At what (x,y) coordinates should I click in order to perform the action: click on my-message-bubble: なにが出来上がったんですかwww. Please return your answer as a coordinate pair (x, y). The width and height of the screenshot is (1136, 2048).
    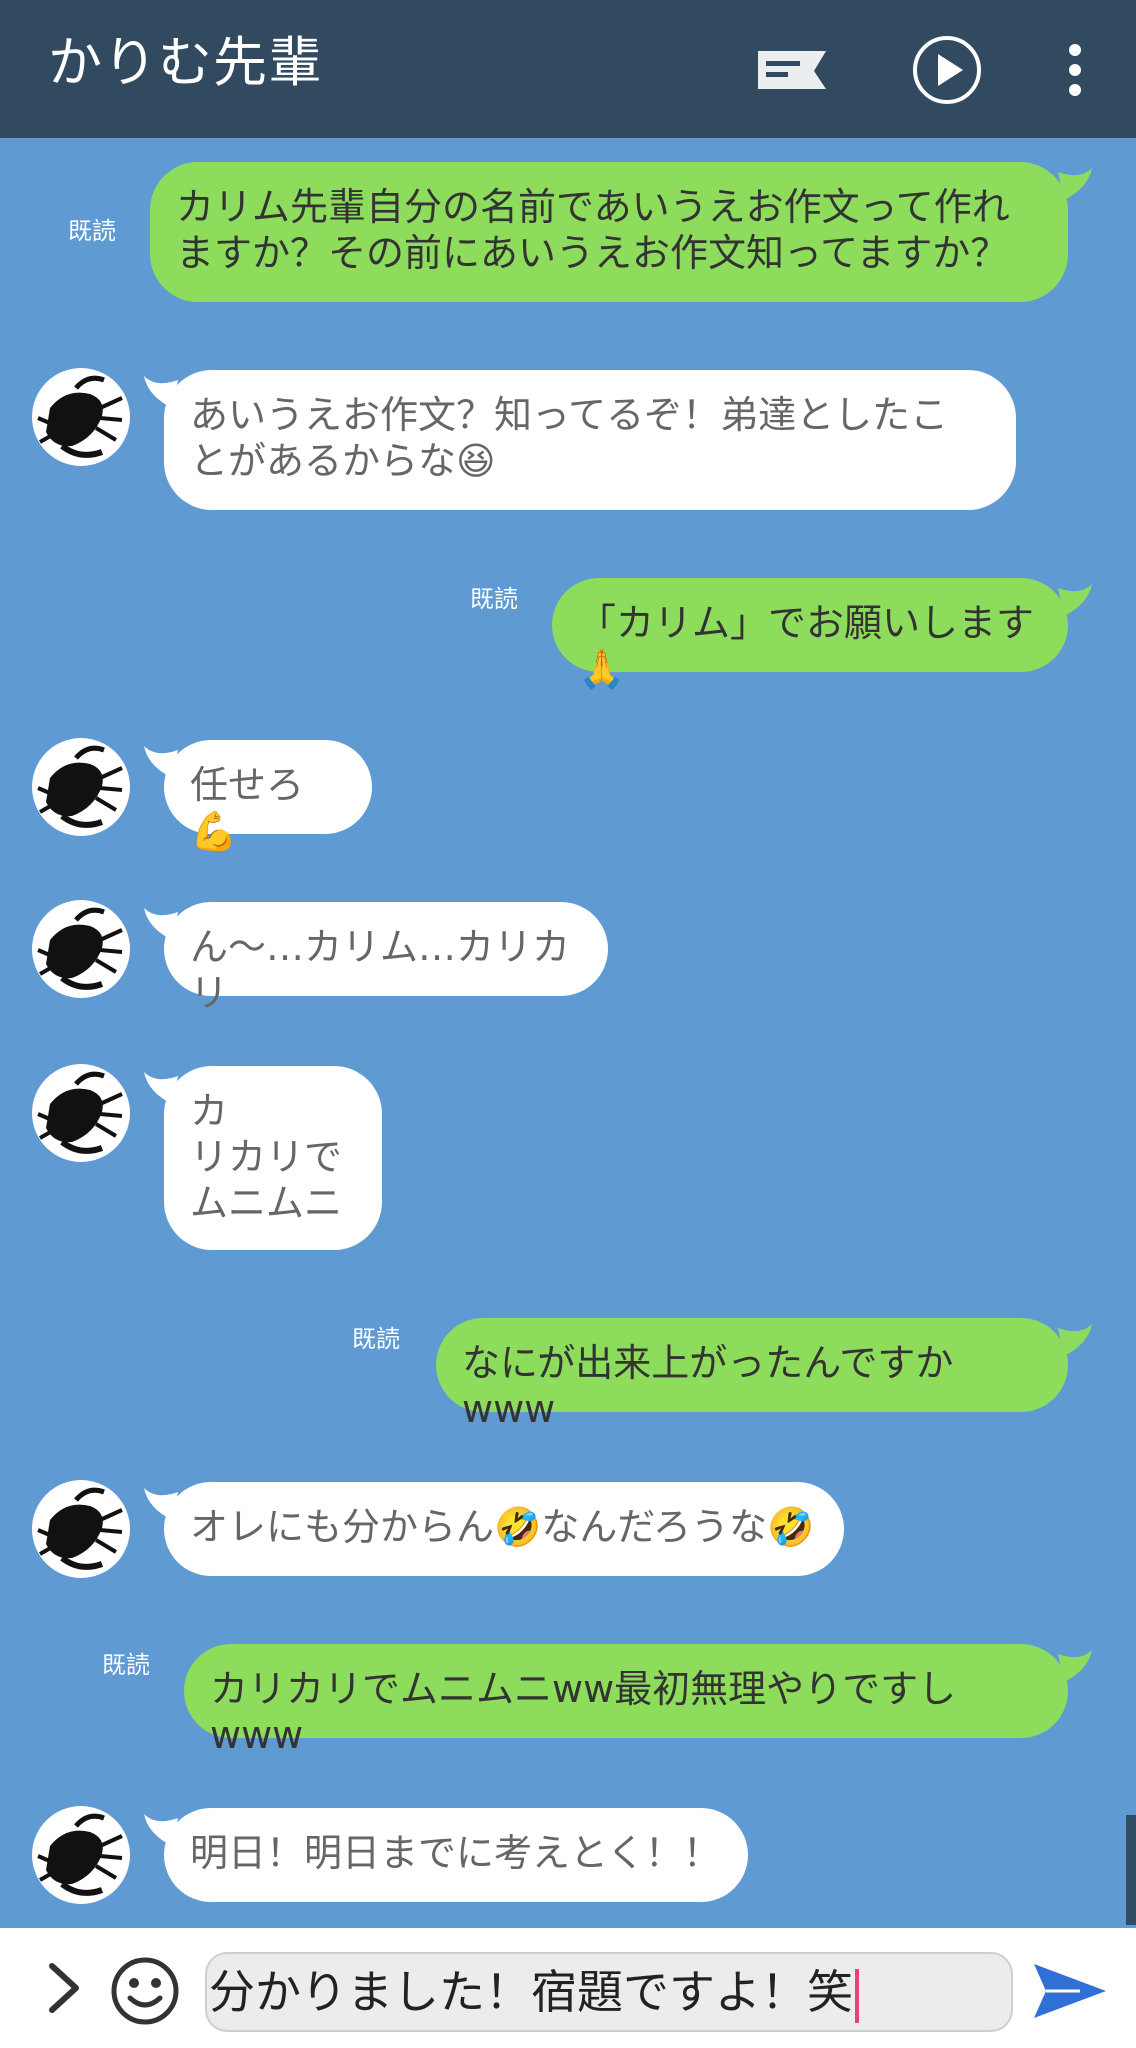
    Looking at the image, I should click on (752, 1374).